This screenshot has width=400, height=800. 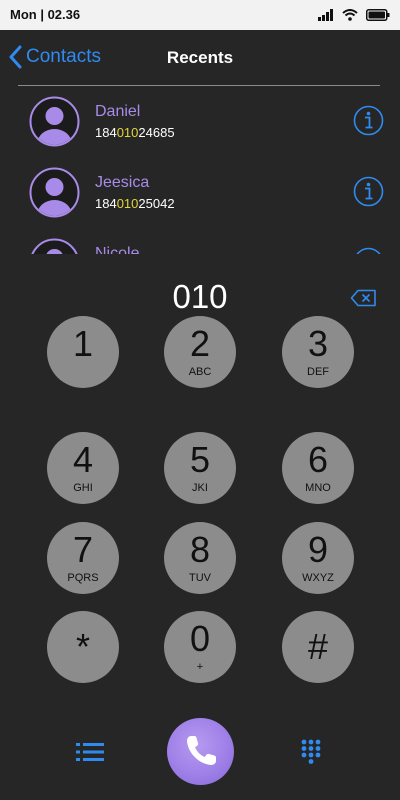 What do you see at coordinates (122, 182) in the screenshot?
I see `contact-name: Jeesica` at bounding box center [122, 182].